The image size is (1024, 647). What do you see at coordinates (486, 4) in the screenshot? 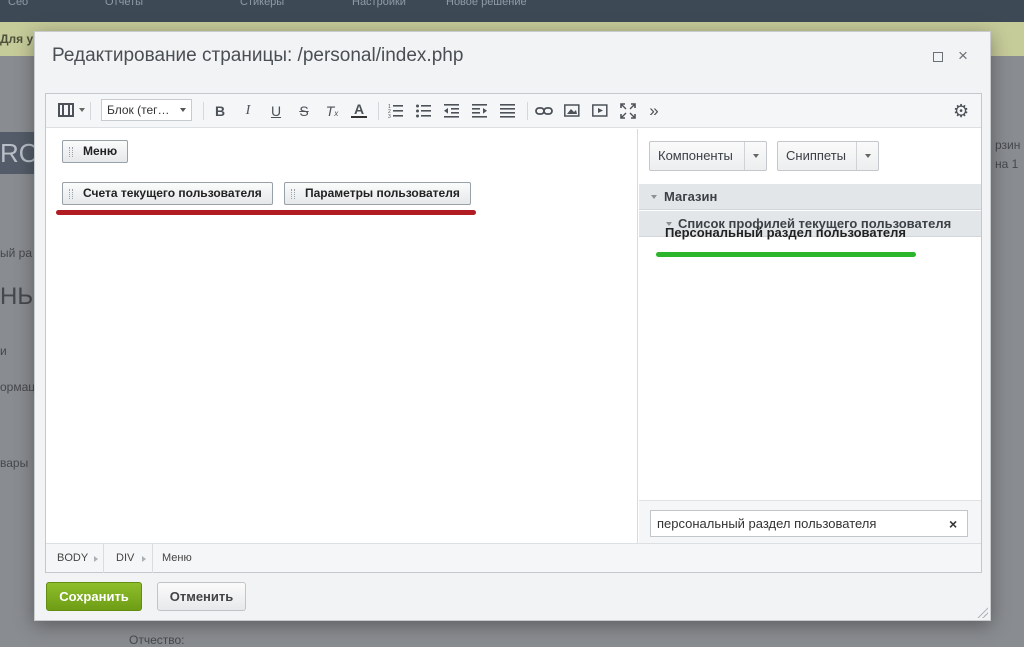
I see `bg-topbar-item: Новое решение` at bounding box center [486, 4].